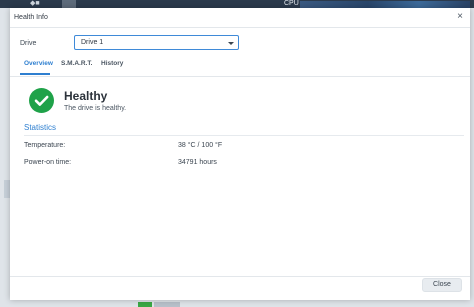 This screenshot has height=307, width=474. What do you see at coordinates (460, 17) in the screenshot?
I see `close-icon: ×` at bounding box center [460, 17].